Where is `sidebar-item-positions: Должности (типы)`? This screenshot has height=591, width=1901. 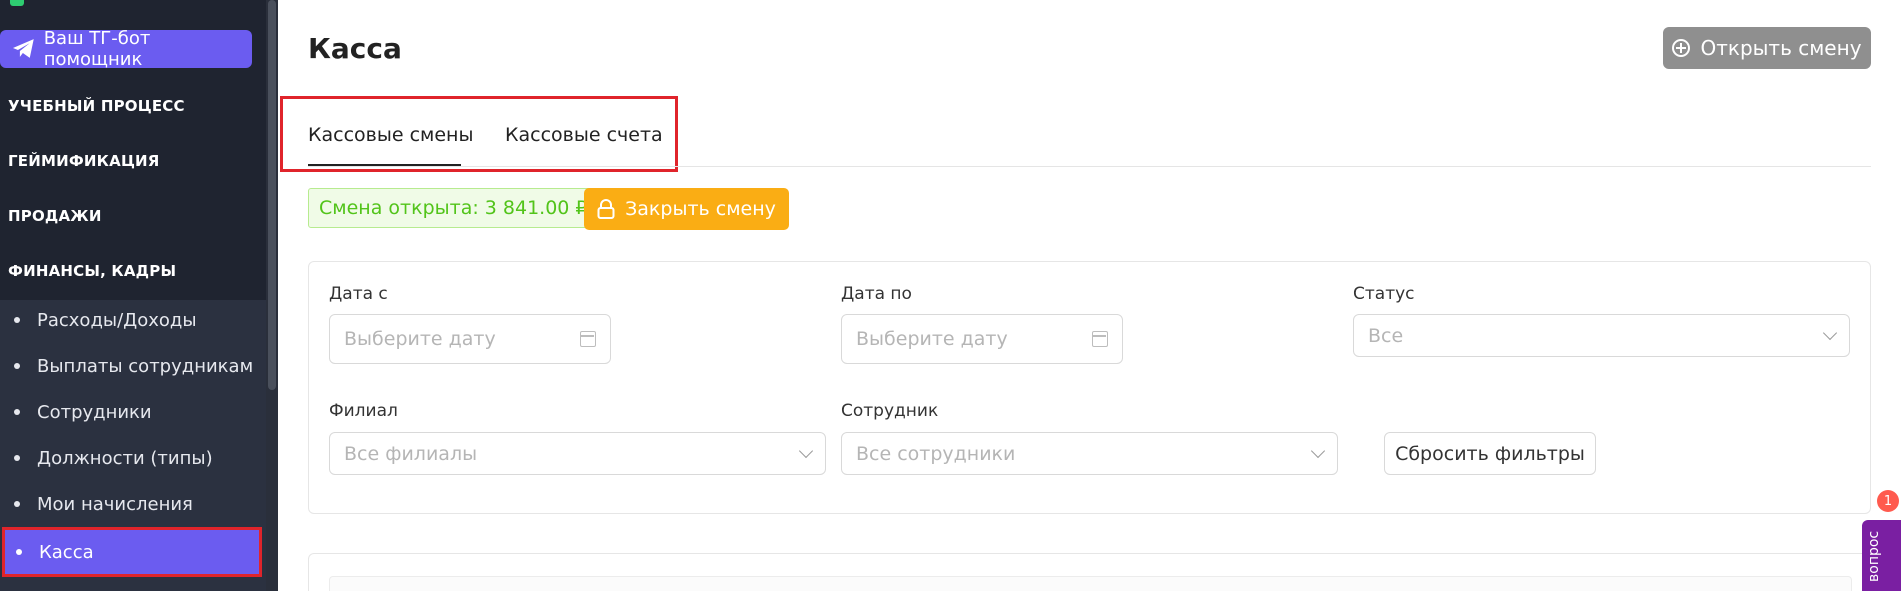 sidebar-item-positions: Должности (типы) is located at coordinates (133, 458).